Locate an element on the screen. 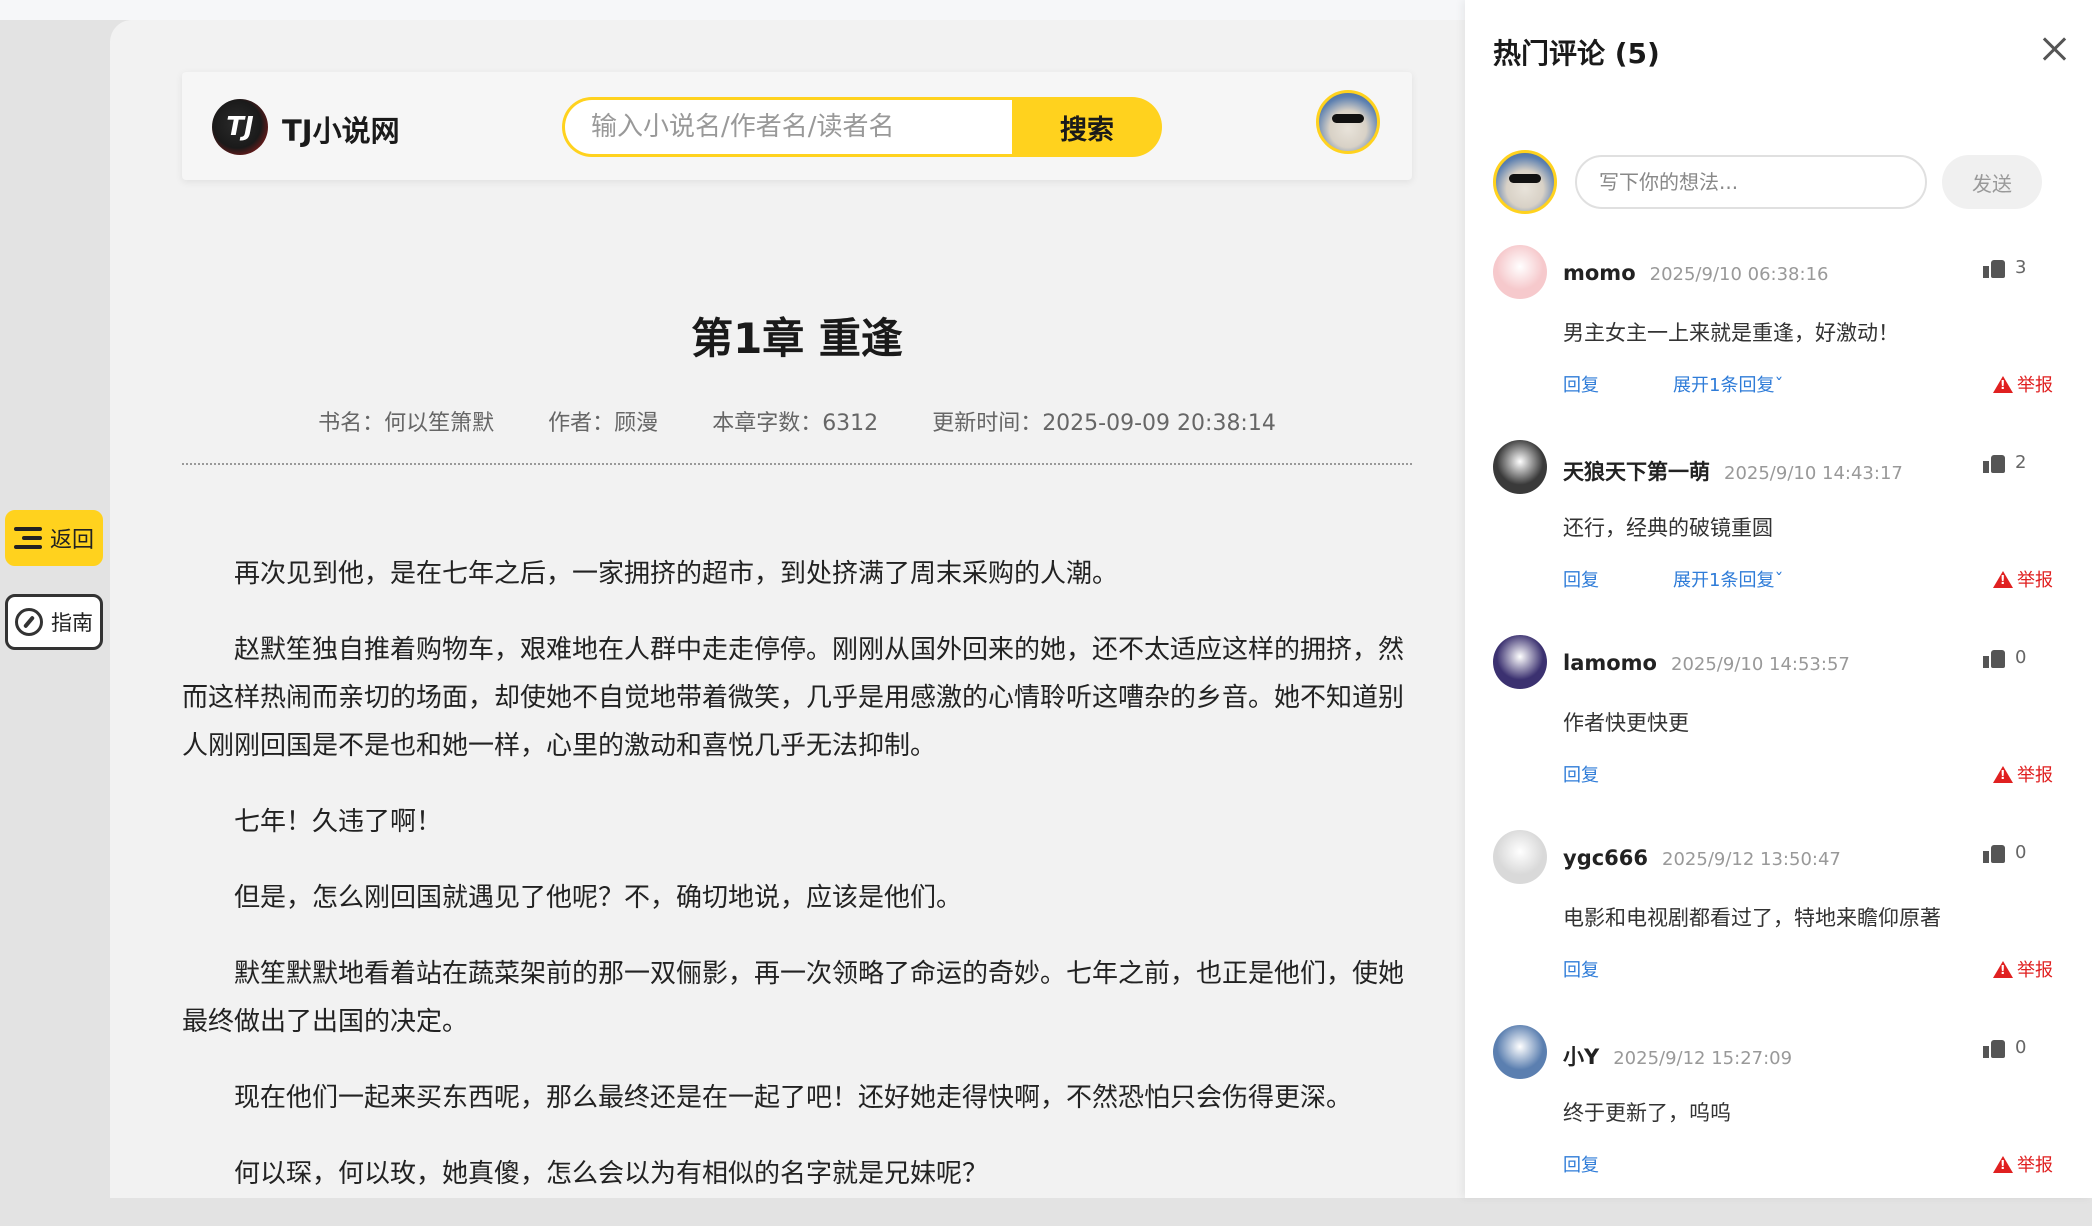  book-name: 书名：何以笙箫默 is located at coordinates (406, 423).